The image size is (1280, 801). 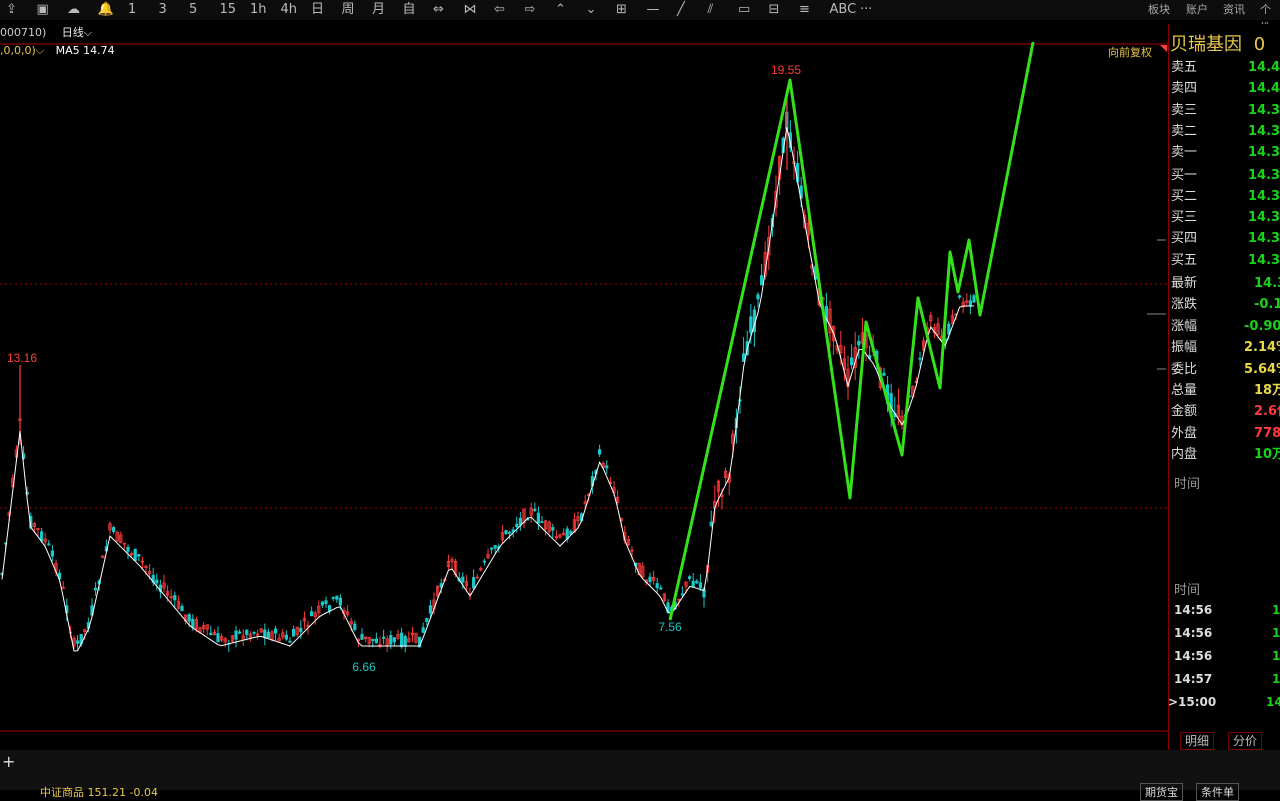 What do you see at coordinates (438, 10) in the screenshot?
I see `toolbar-button: ⇔` at bounding box center [438, 10].